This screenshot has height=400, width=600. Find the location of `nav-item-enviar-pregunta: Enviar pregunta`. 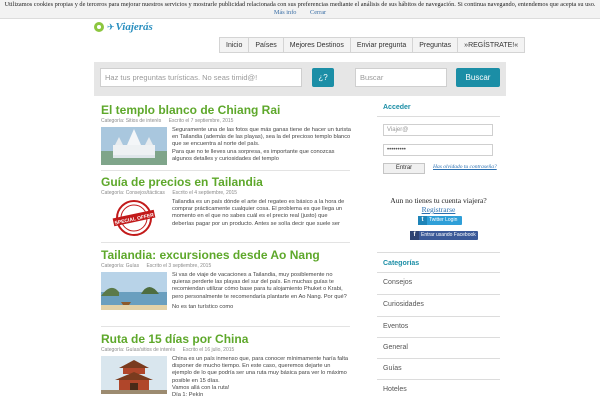

nav-item-enviar-pregunta: Enviar pregunta is located at coordinates (381, 45).